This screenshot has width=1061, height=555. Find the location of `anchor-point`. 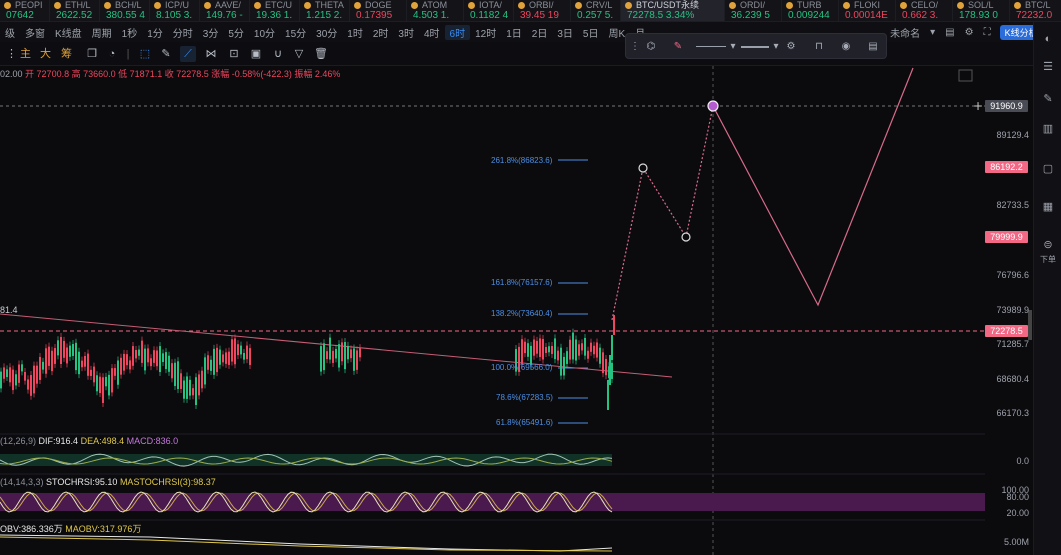

anchor-point is located at coordinates (686, 237).